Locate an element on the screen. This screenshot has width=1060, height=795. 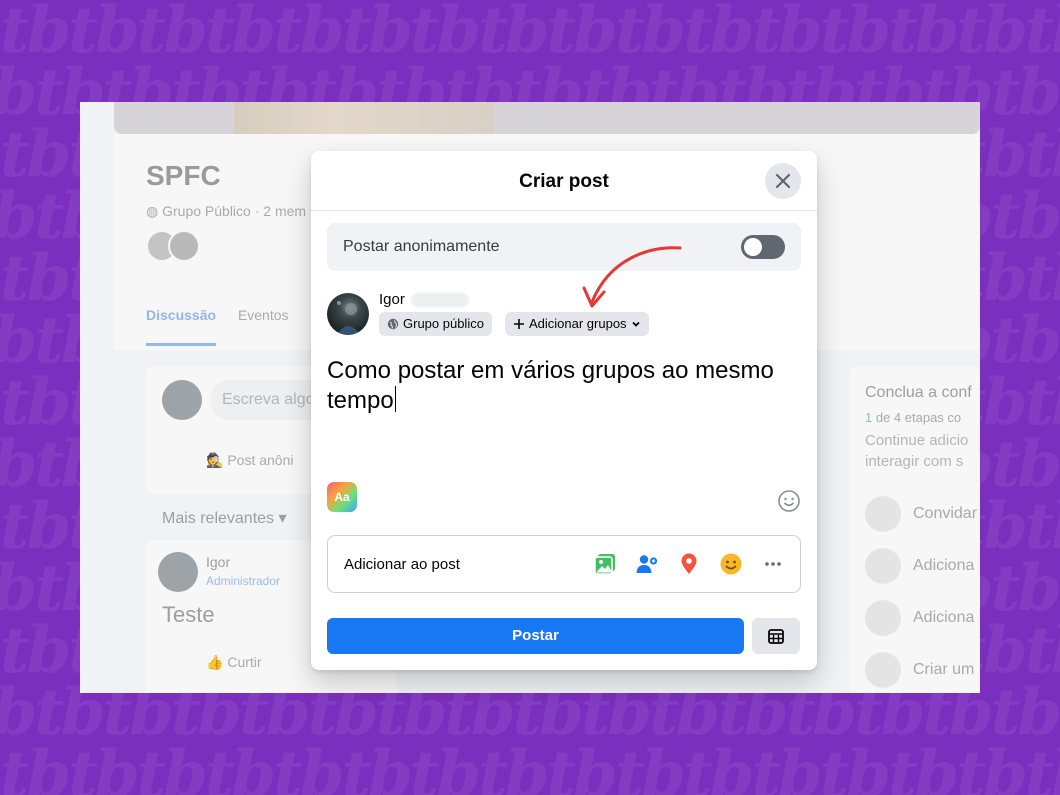
add-to-post-label: Adicionar ao post is located at coordinates (402, 564).